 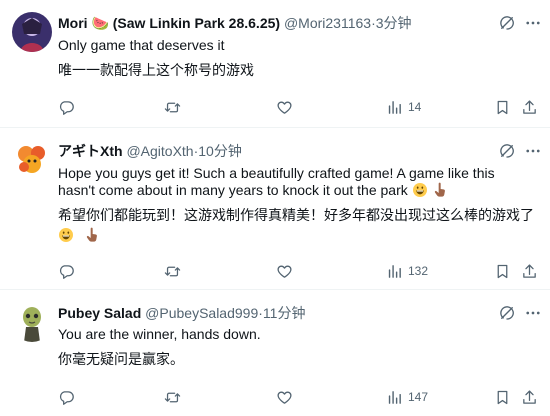 What do you see at coordinates (169, 23) in the screenshot?
I see `display-name: Mori 🍉 (Saw Linkin Park 28.6.25)` at bounding box center [169, 23].